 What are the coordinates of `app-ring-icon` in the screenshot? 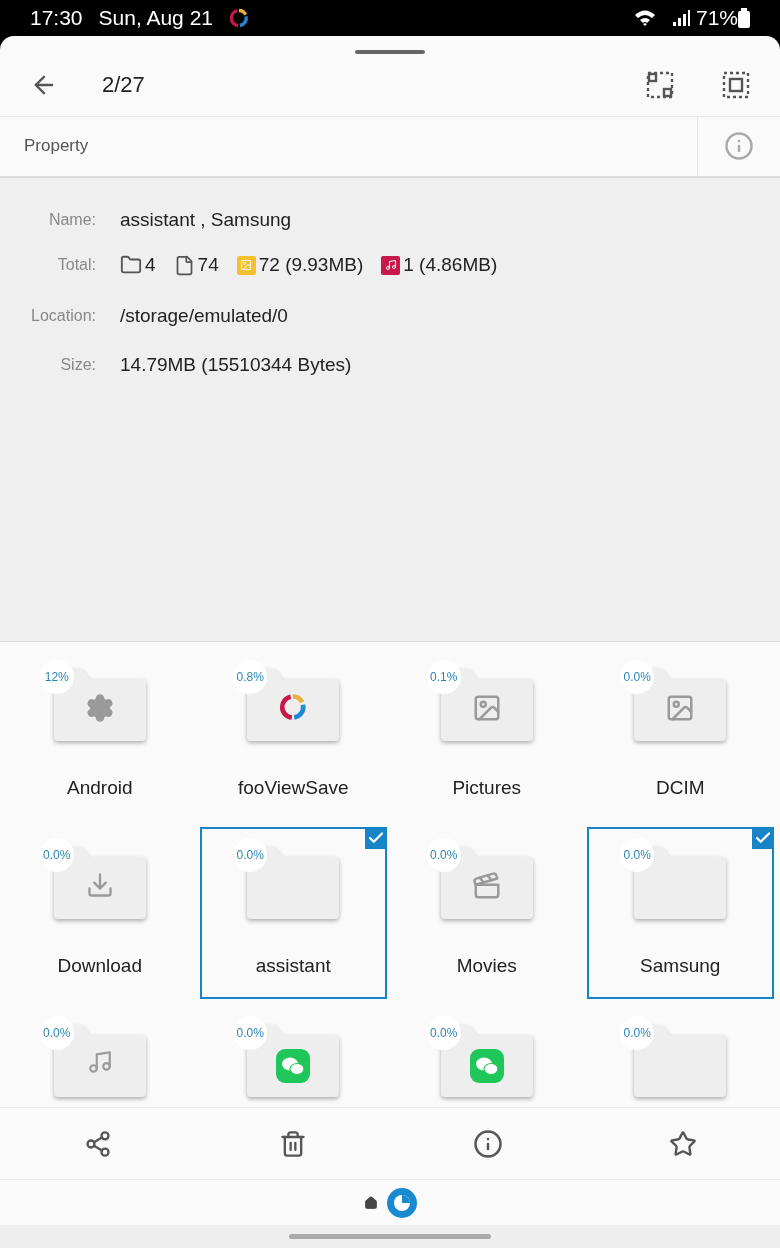 It's located at (239, 18).